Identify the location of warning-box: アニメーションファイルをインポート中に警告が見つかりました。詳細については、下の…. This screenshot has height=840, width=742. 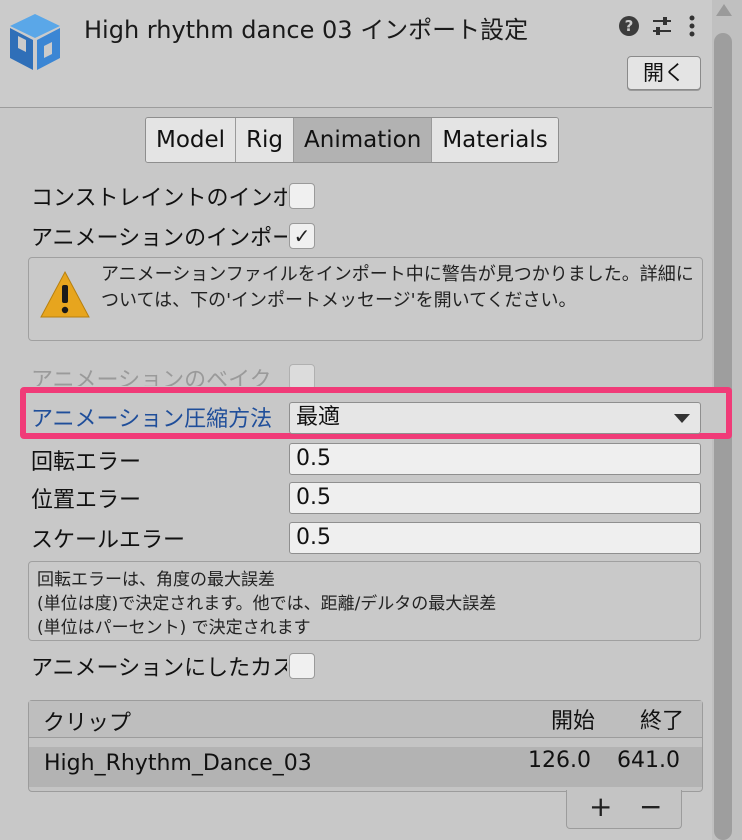
(365, 299).